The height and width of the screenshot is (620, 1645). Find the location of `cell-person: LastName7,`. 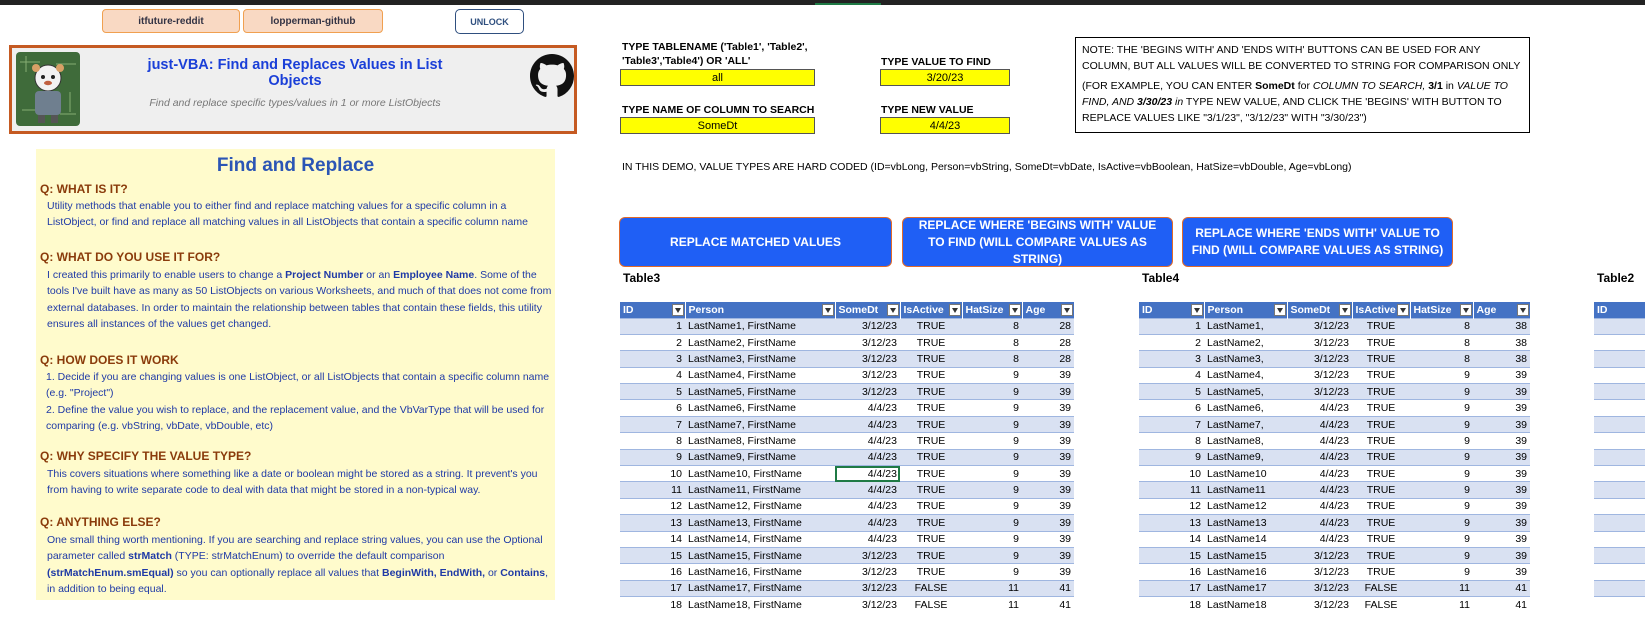

cell-person: LastName7, is located at coordinates (1245, 424).